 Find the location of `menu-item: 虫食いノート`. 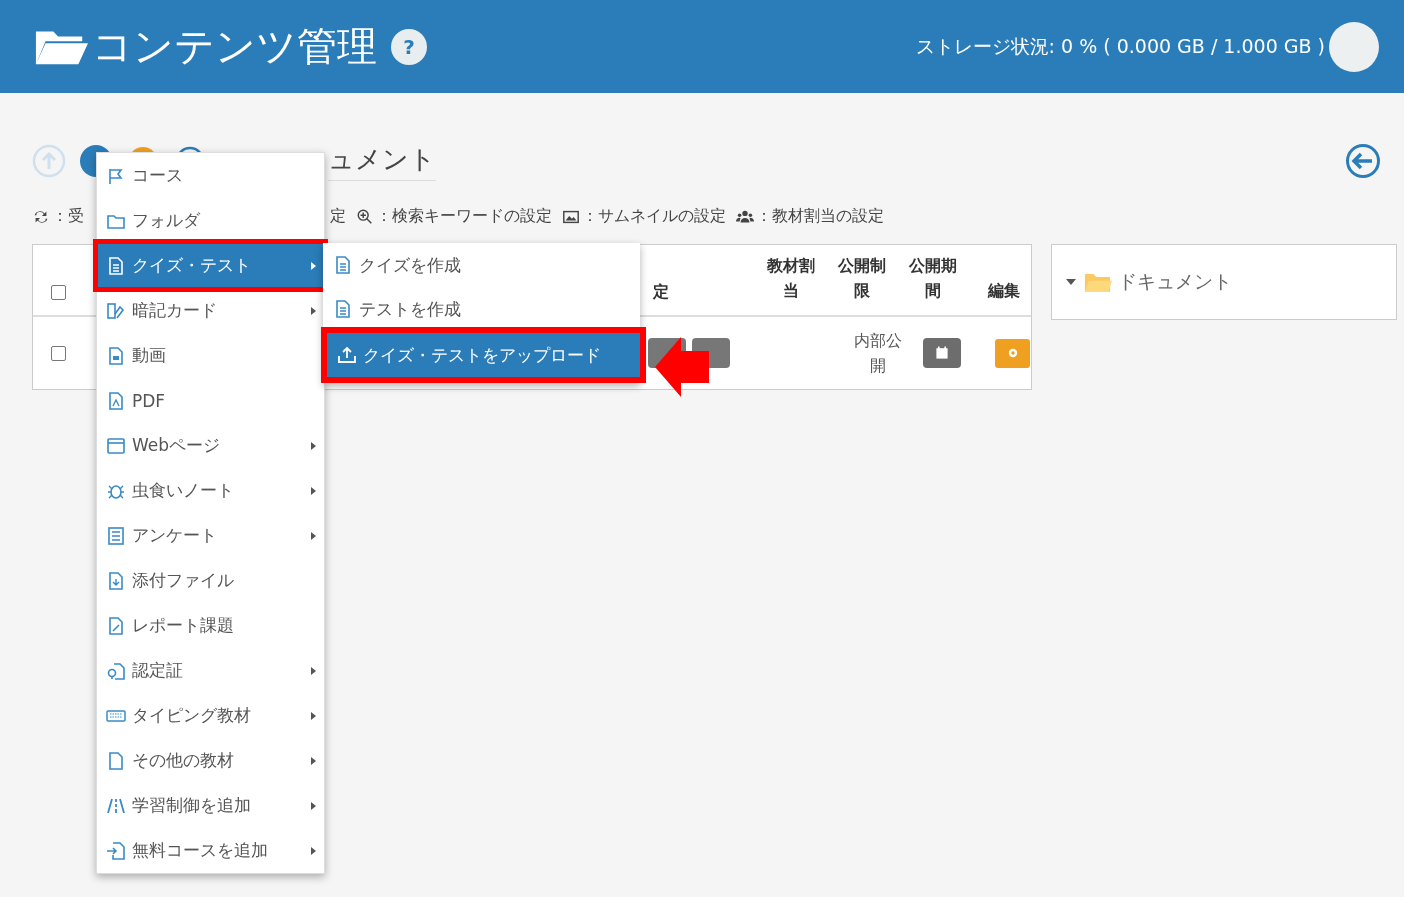

menu-item: 虫食いノート is located at coordinates (210, 490).